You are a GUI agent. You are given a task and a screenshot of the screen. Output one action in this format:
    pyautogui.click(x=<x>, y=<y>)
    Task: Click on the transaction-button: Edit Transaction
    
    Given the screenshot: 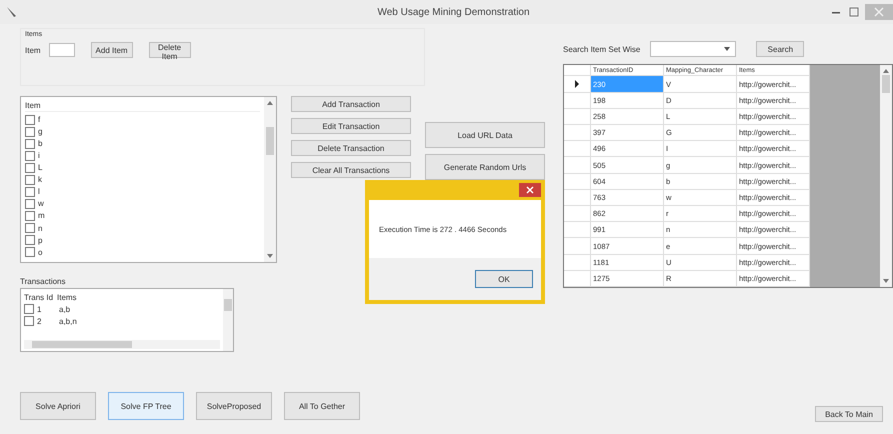 What is the action you would take?
    pyautogui.click(x=351, y=126)
    